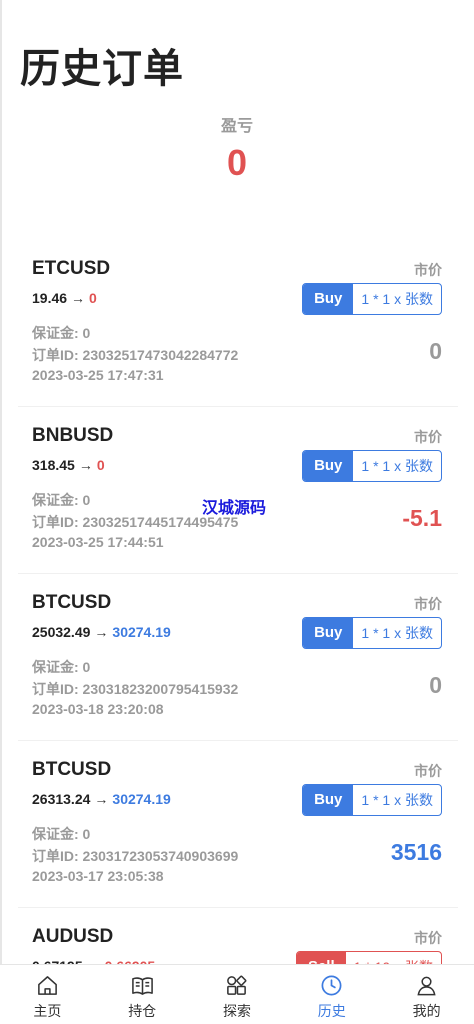 This screenshot has width=474, height=1024. Describe the element at coordinates (237, 985) in the screenshot. I see `grid-icon` at that location.